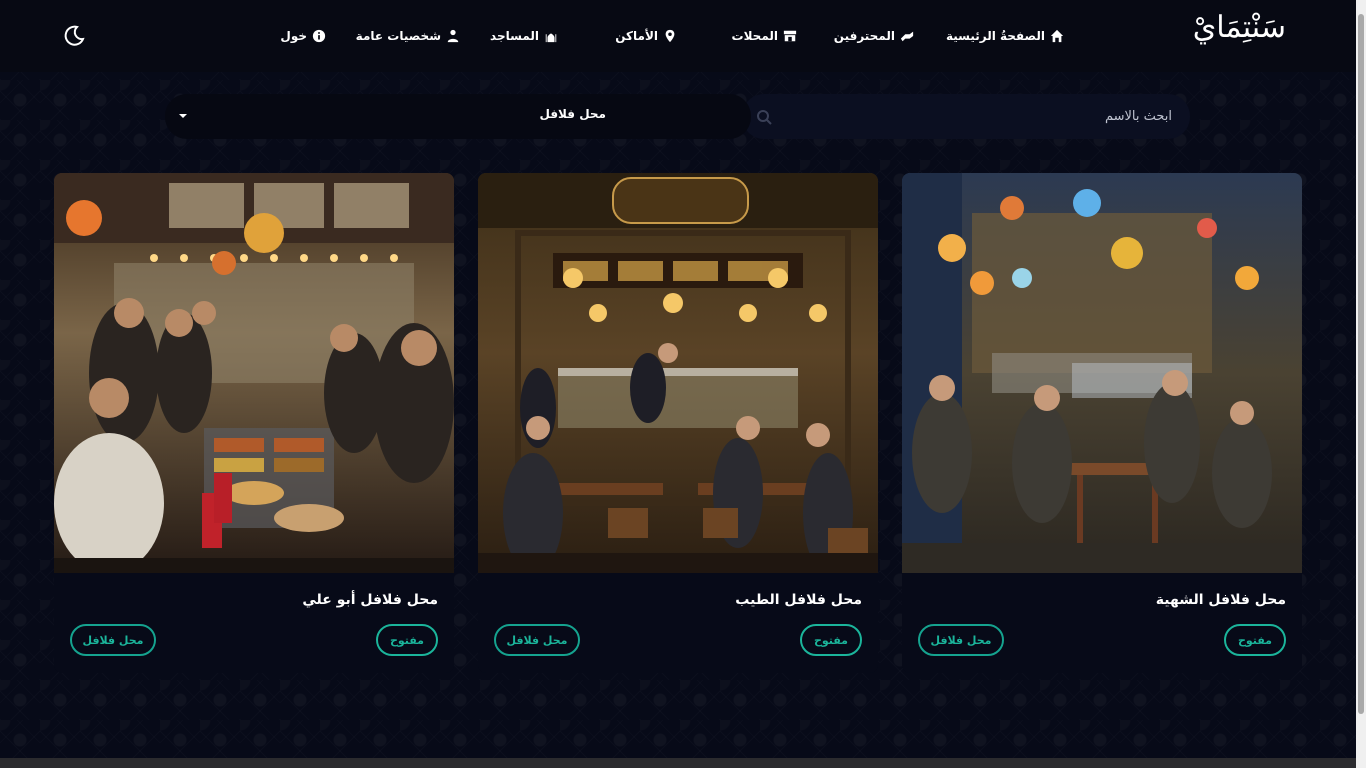  Describe the element at coordinates (1221, 600) in the screenshot. I see `shop-card-title: محل فلافل الشهية` at that location.